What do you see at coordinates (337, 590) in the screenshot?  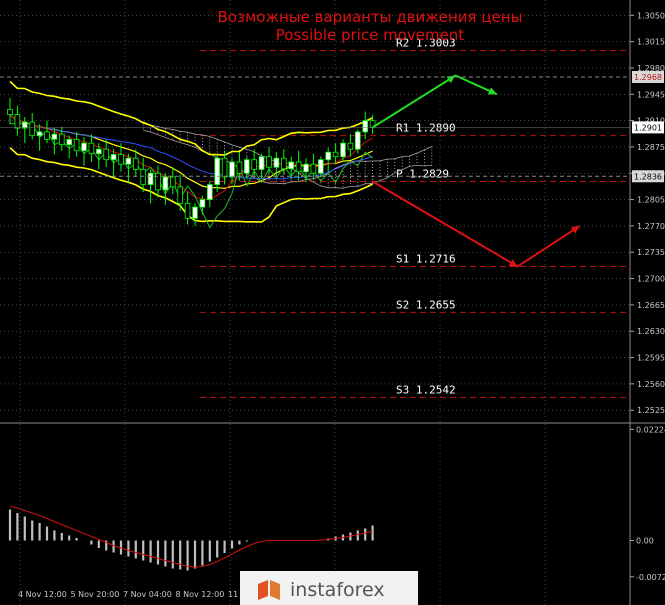 I see `brand-name: instaforex` at bounding box center [337, 590].